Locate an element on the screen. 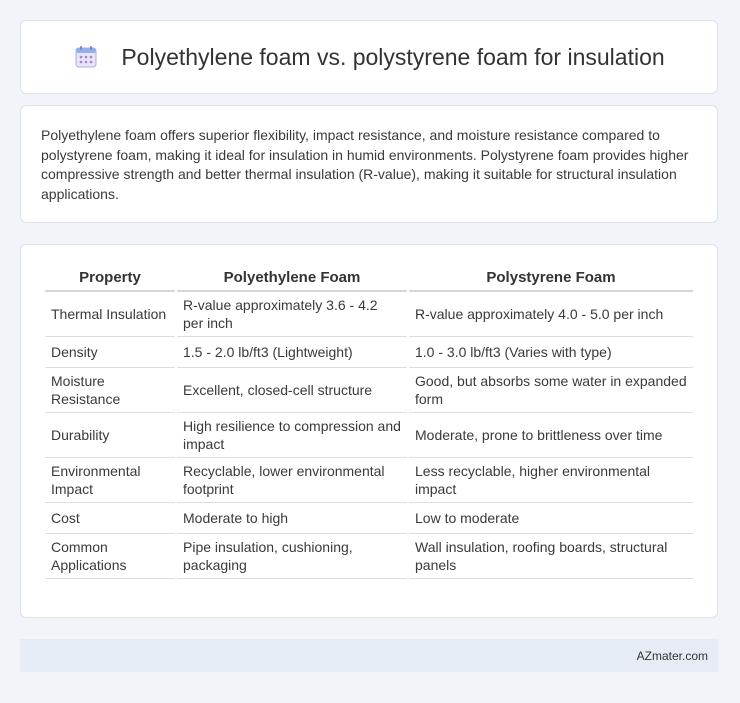 This screenshot has height=703, width=740. header-property: Property is located at coordinates (110, 277).